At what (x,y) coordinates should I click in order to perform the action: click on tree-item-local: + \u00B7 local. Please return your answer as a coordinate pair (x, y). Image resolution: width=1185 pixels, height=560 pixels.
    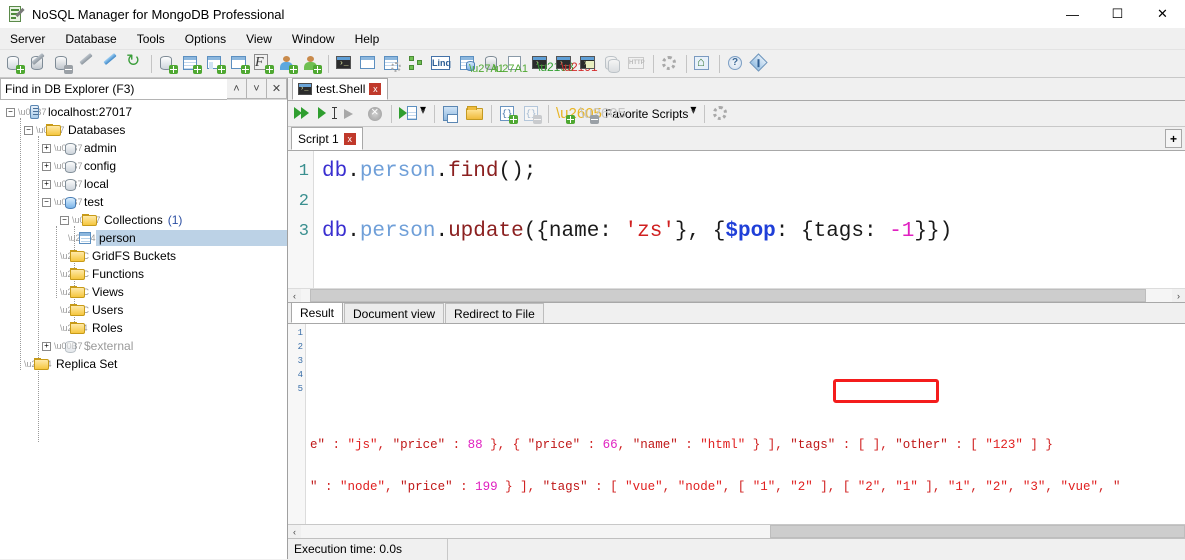
    Looking at the image, I should click on (143, 184).